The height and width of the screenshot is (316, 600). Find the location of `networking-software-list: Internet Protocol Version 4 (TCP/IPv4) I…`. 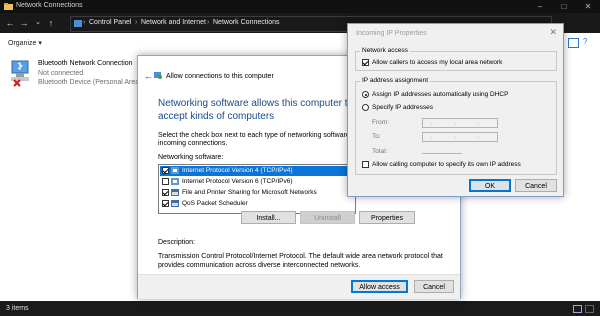

networking-software-list: Internet Protocol Version 4 (TCP/IPv4) I… is located at coordinates (257, 189).